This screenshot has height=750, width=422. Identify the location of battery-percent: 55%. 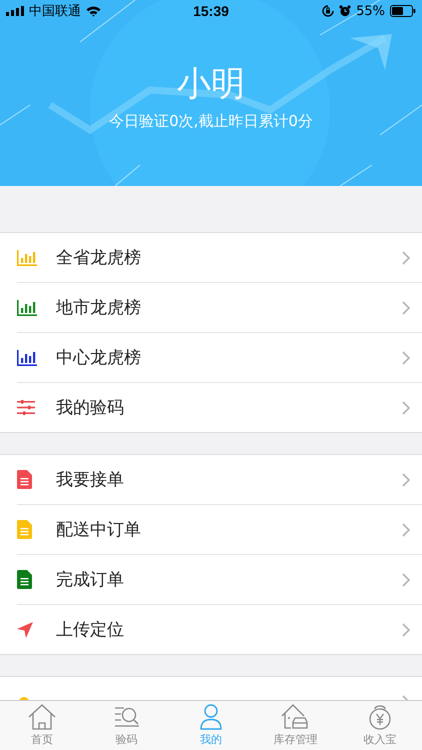
(370, 11).